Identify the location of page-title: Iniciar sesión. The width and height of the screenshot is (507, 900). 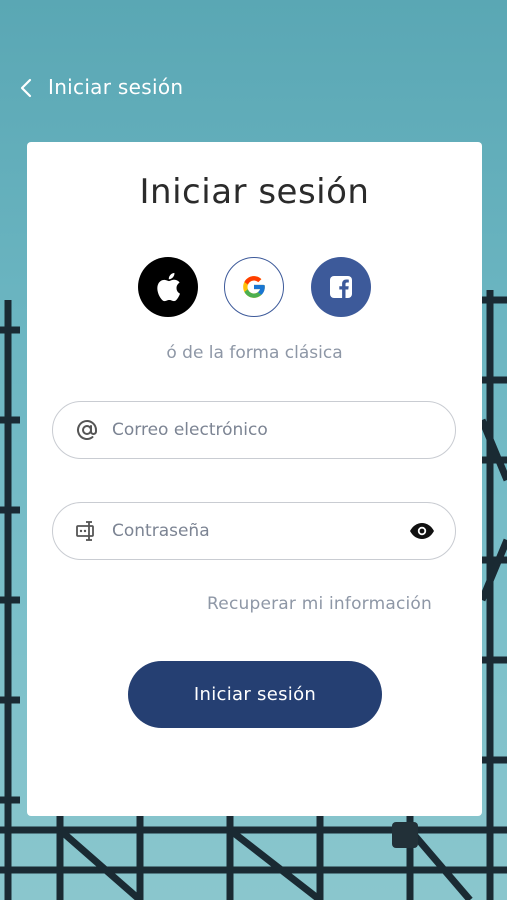
(116, 87).